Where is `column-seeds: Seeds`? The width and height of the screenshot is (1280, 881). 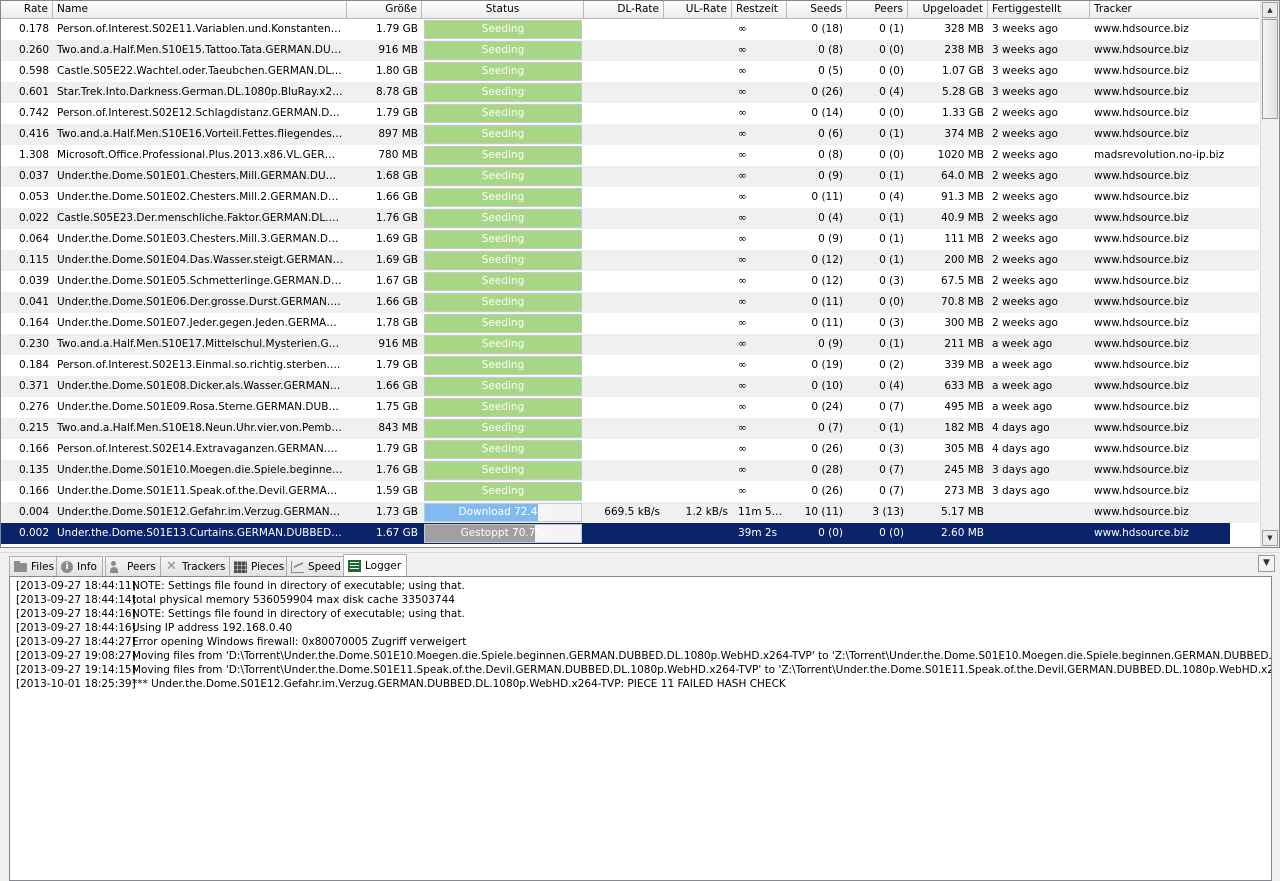 column-seeds: Seeds is located at coordinates (817, 10).